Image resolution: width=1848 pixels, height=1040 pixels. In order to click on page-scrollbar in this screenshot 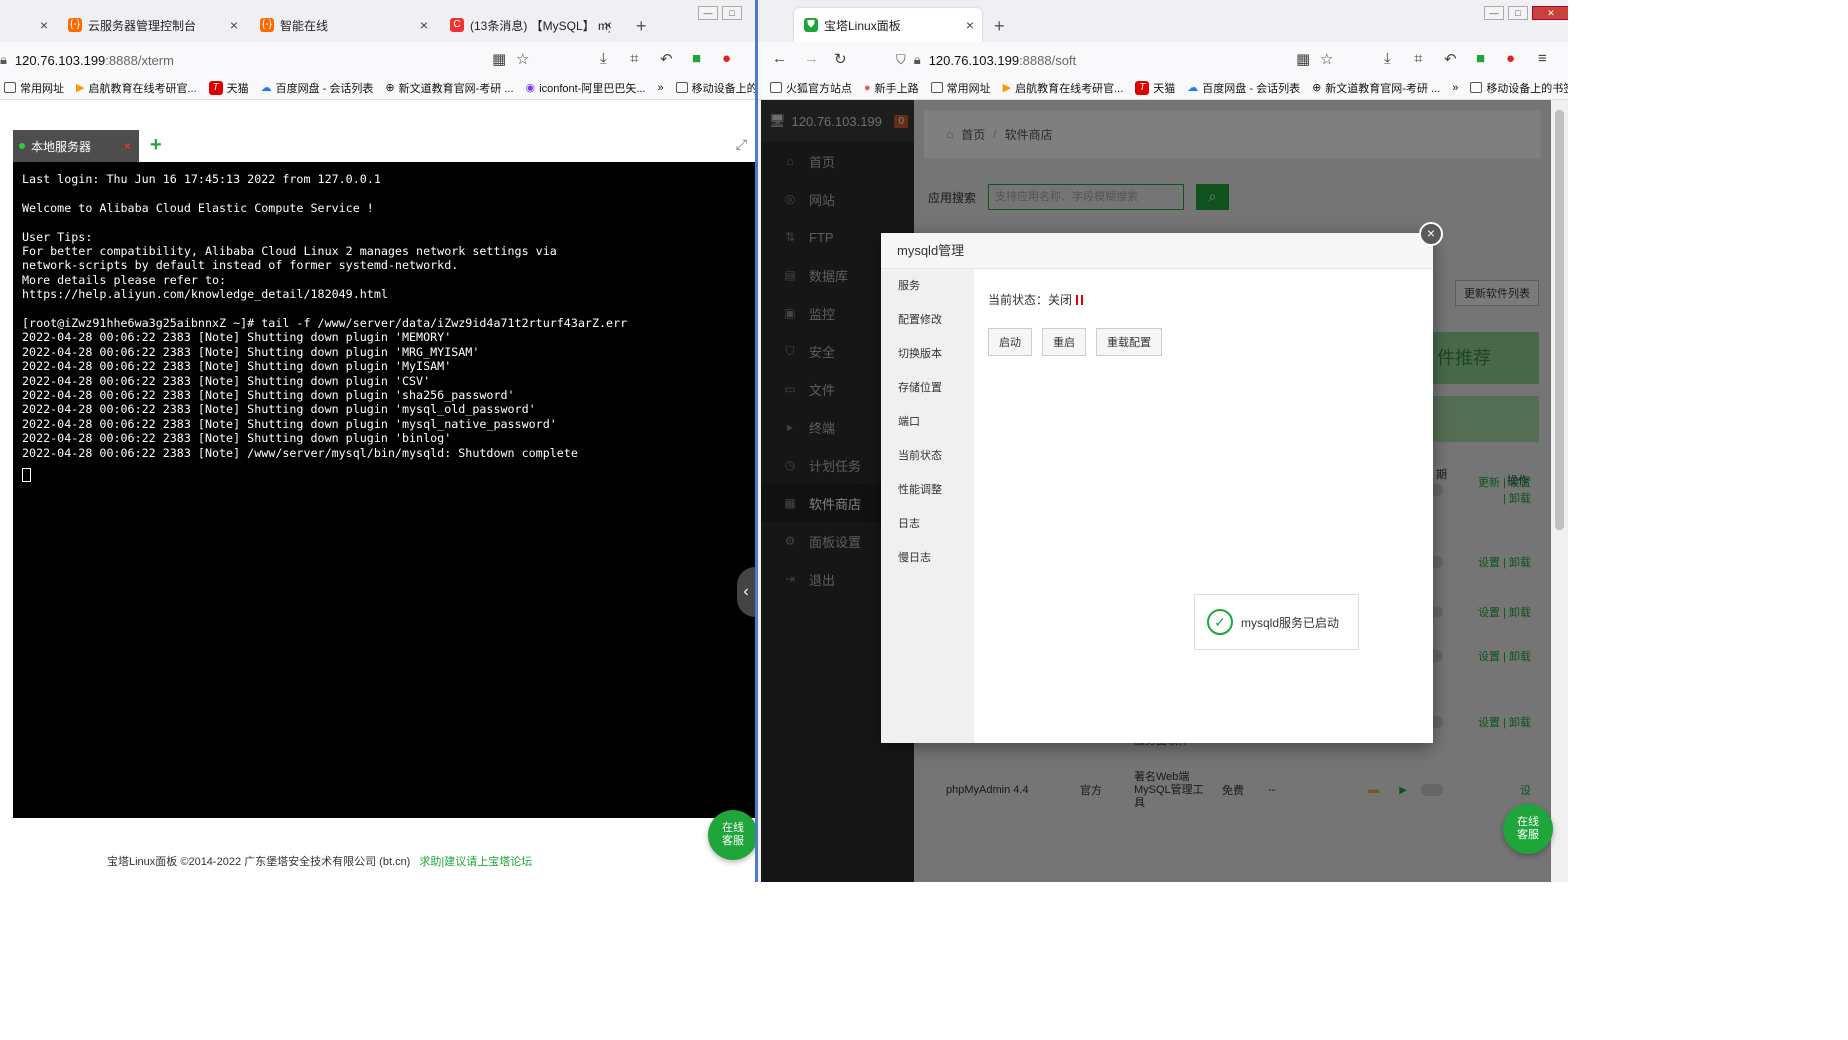, I will do `click(1559, 491)`.